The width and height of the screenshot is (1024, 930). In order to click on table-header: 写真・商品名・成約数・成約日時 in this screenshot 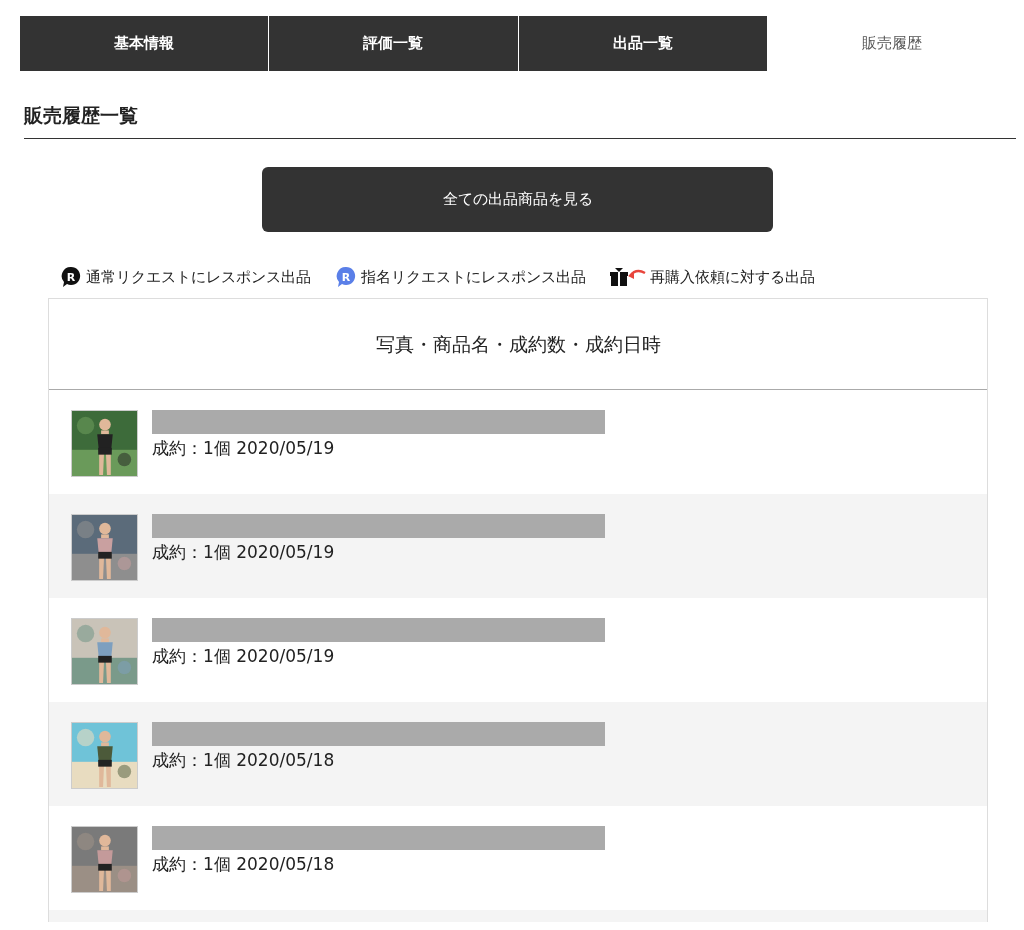, I will do `click(518, 344)`.